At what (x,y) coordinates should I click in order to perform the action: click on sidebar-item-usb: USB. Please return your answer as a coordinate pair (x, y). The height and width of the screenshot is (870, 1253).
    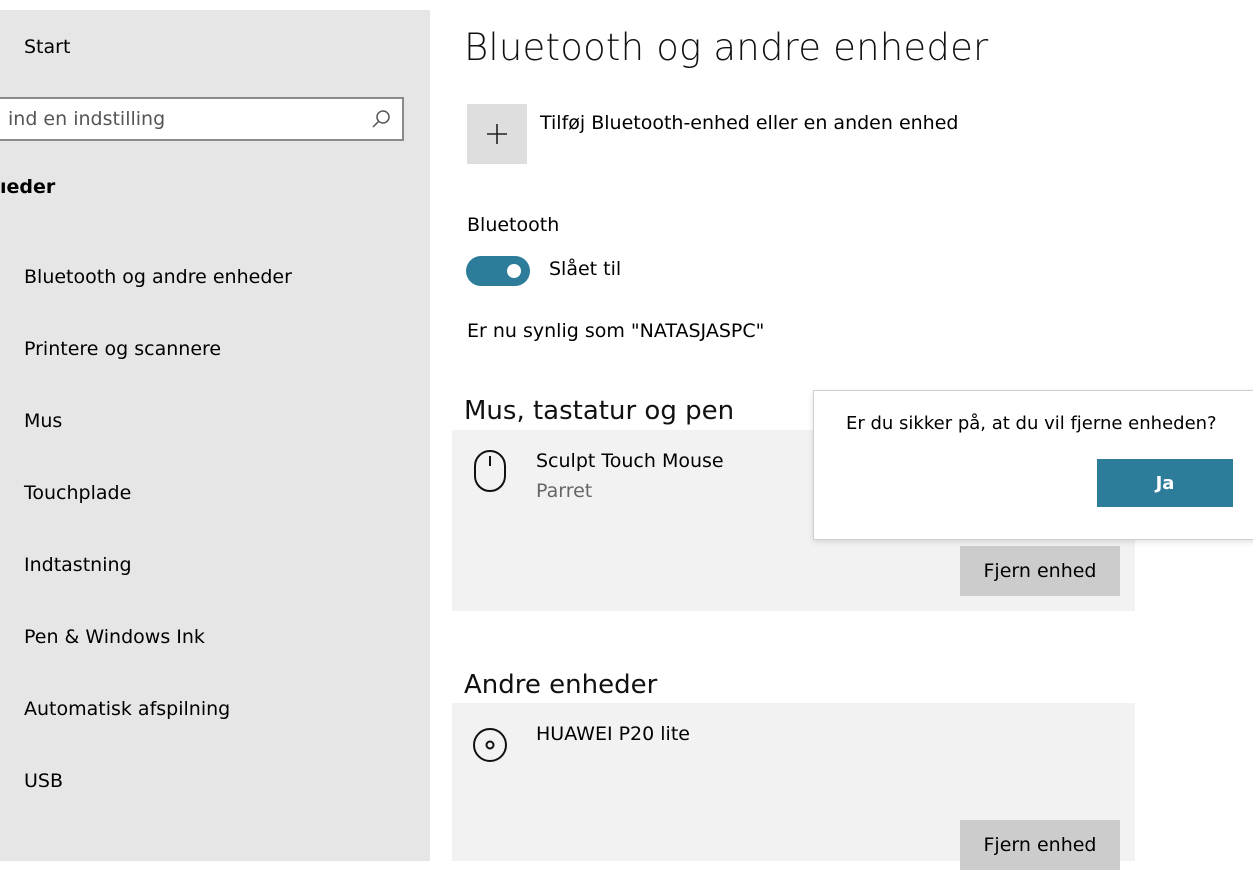
    Looking at the image, I should click on (215, 788).